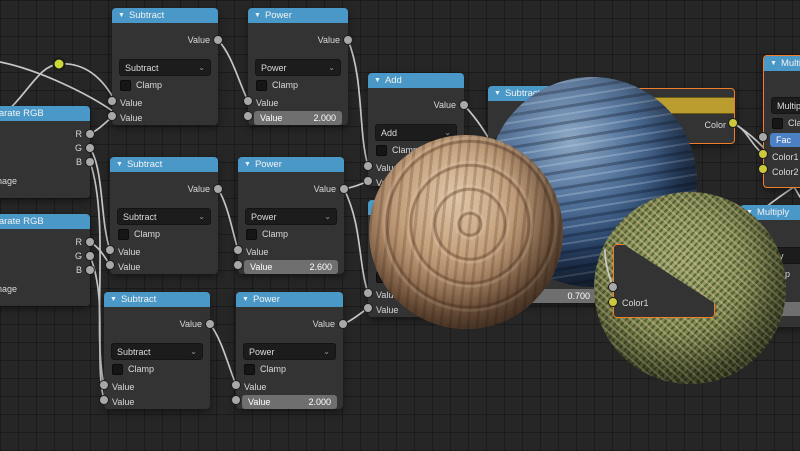 The image size is (800, 451). I want to click on node-title: Multiply, so click(790, 63).